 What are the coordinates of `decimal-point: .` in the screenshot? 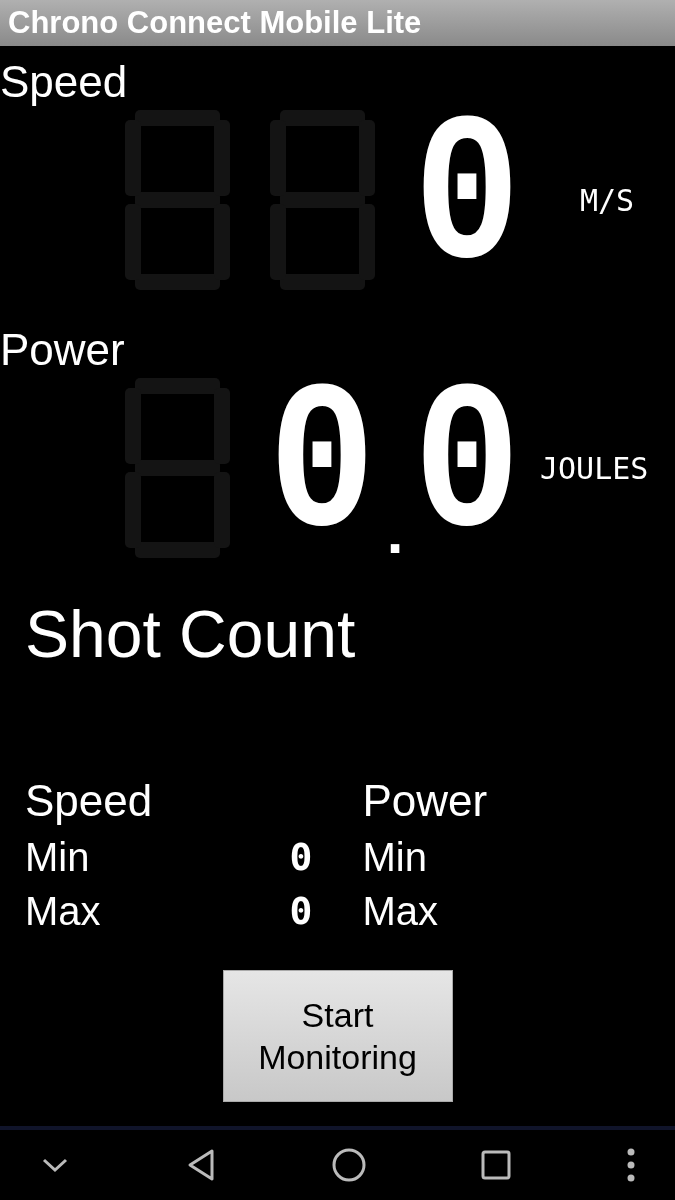 It's located at (395, 533).